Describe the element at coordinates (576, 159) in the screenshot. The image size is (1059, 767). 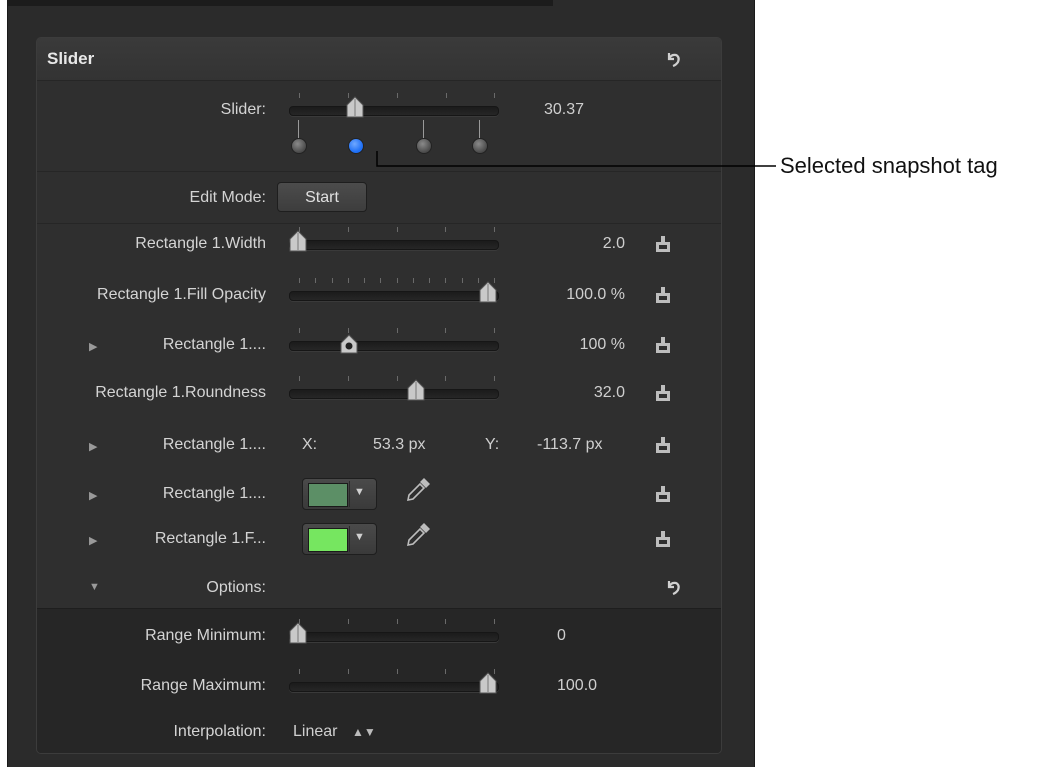
I see `callout-line` at that location.